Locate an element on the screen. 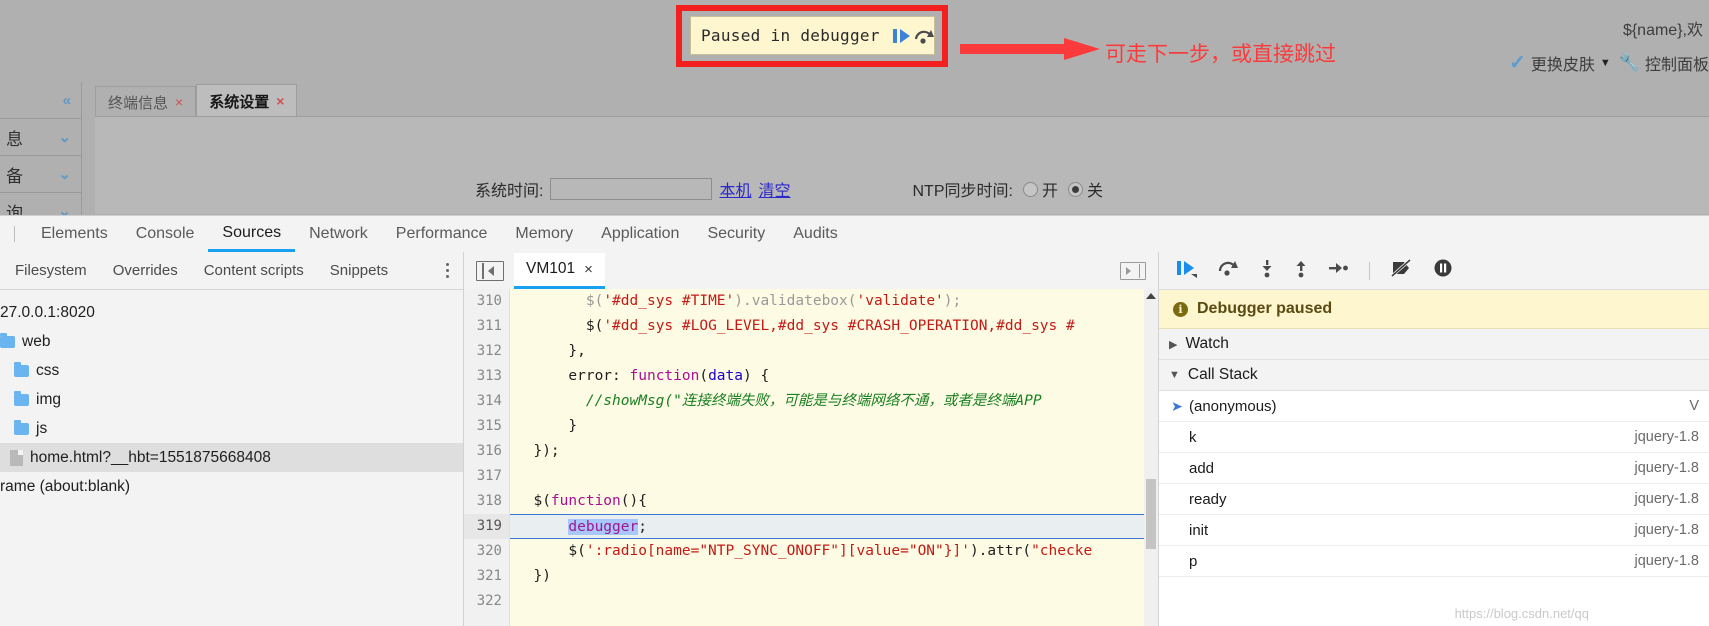  show-debugger-icon is located at coordinates (1133, 270).